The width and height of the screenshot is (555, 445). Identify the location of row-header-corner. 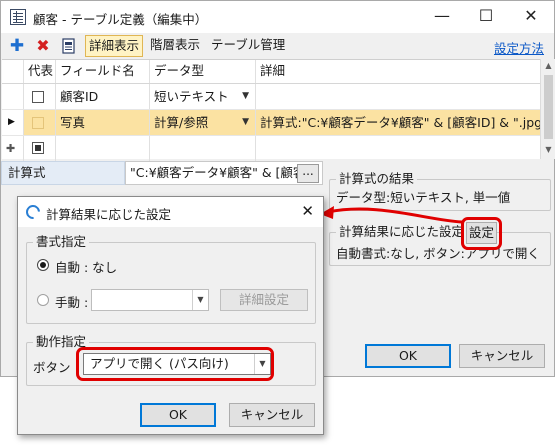
(13, 71).